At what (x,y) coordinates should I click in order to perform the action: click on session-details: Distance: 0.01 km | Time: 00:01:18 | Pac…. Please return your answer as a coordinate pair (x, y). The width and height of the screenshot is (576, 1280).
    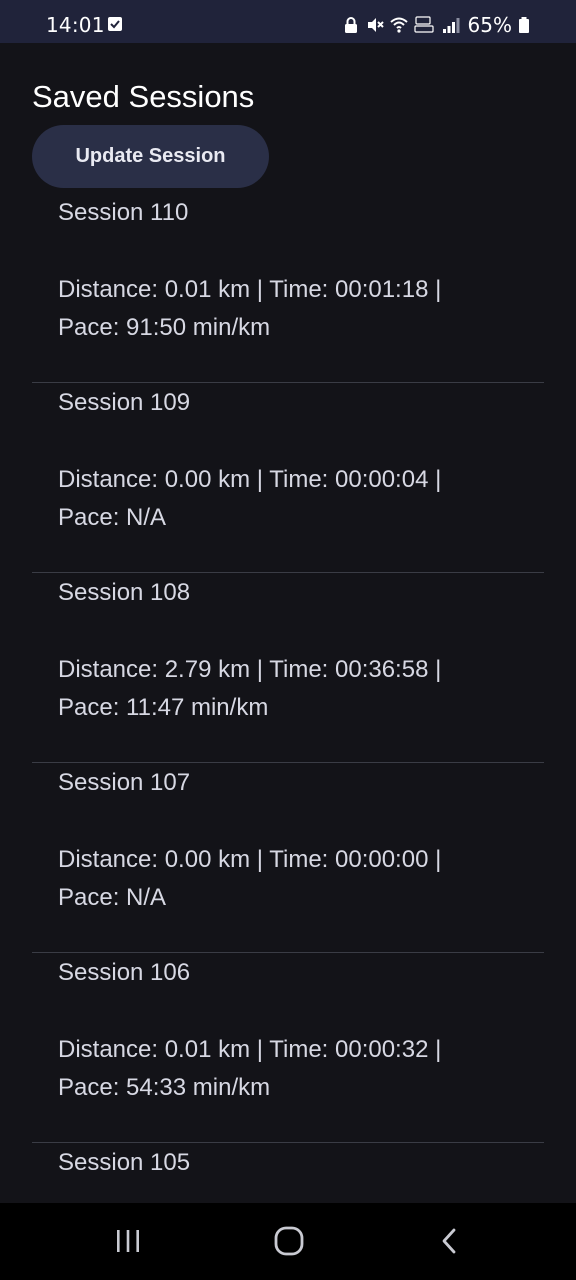
    Looking at the image, I should click on (250, 308).